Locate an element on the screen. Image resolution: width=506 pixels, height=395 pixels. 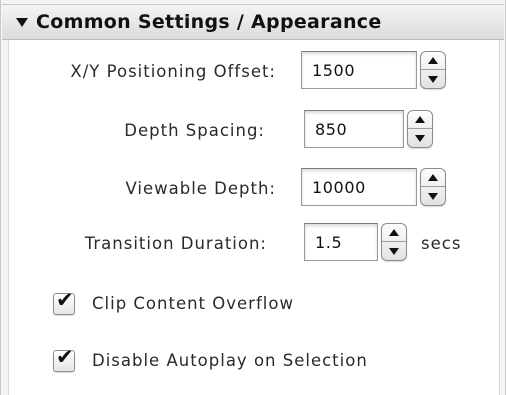
transition-duration-stepper is located at coordinates (394, 242).